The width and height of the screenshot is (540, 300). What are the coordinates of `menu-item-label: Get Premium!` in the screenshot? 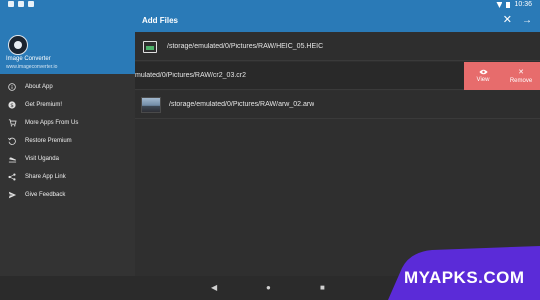 It's located at (44, 105).